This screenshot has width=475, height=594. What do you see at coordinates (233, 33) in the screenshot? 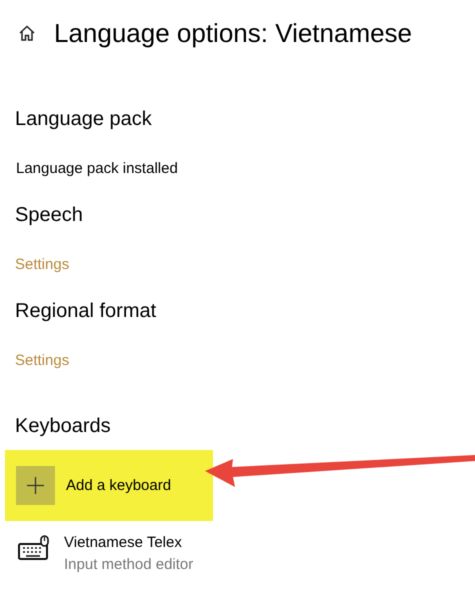
I see `page-title: Language options: Vietnamese` at bounding box center [233, 33].